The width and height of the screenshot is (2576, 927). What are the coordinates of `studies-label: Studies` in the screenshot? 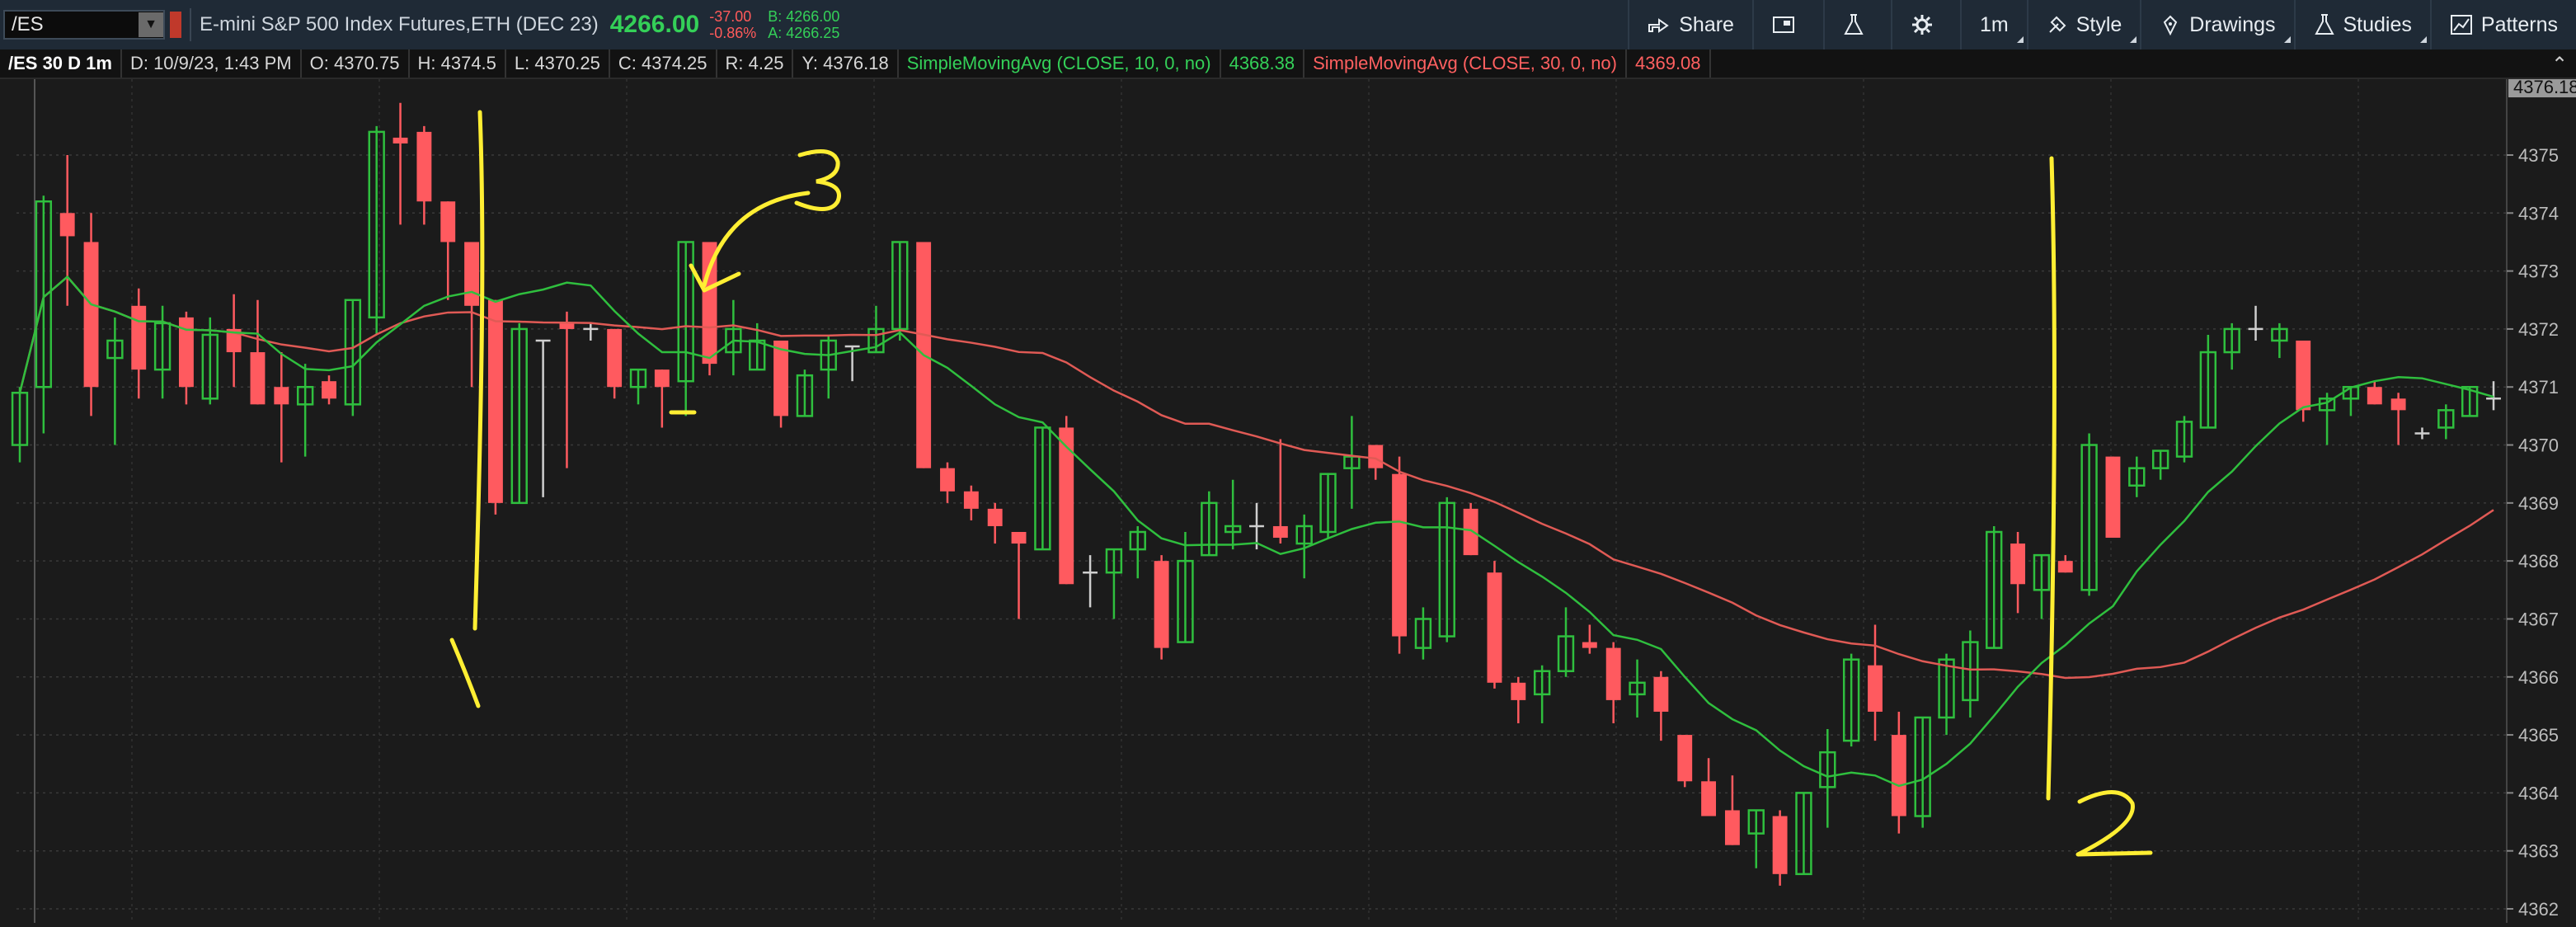 It's located at (2377, 24).